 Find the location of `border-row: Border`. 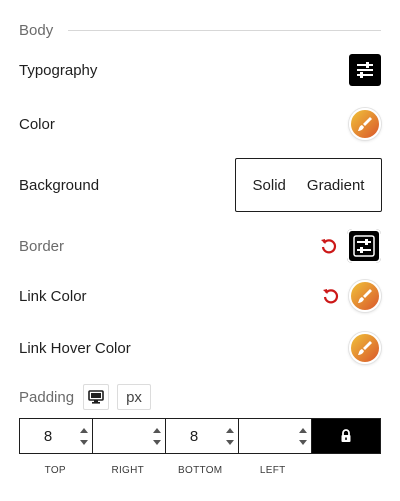

border-row: Border is located at coordinates (200, 246).